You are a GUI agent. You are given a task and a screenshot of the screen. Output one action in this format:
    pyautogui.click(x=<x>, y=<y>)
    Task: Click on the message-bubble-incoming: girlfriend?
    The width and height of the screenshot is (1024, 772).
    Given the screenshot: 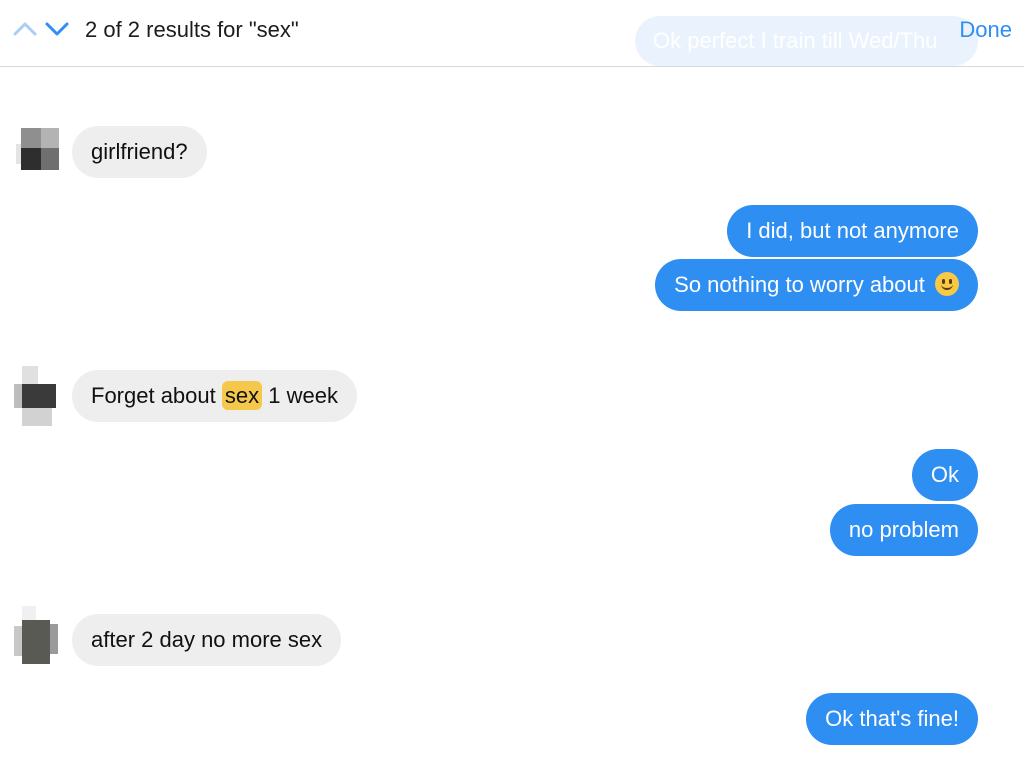 What is the action you would take?
    pyautogui.click(x=139, y=152)
    